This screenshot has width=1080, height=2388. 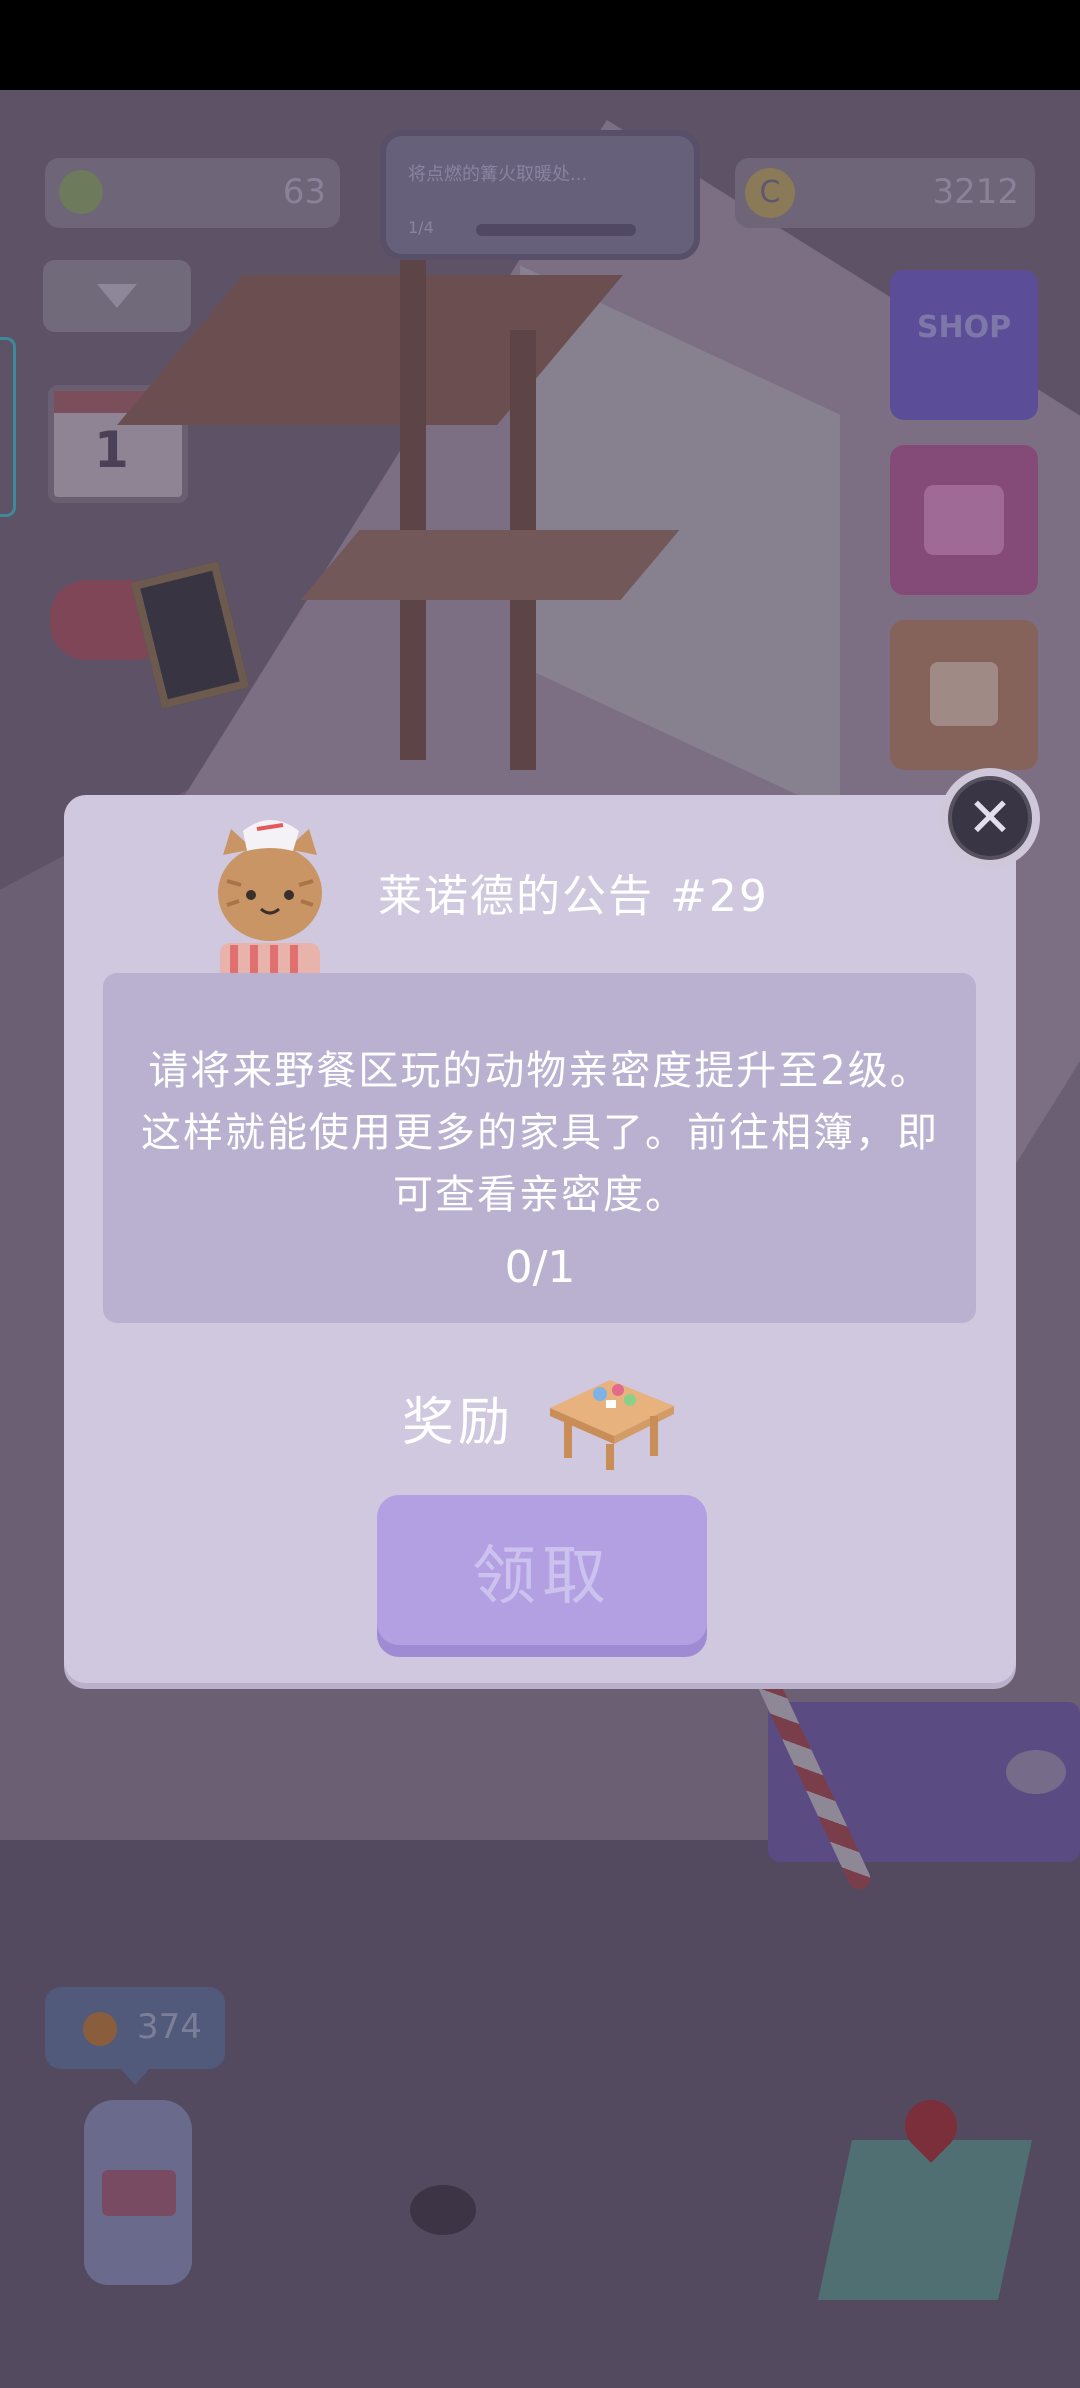 I want to click on leaf-count: 63, so click(x=304, y=192).